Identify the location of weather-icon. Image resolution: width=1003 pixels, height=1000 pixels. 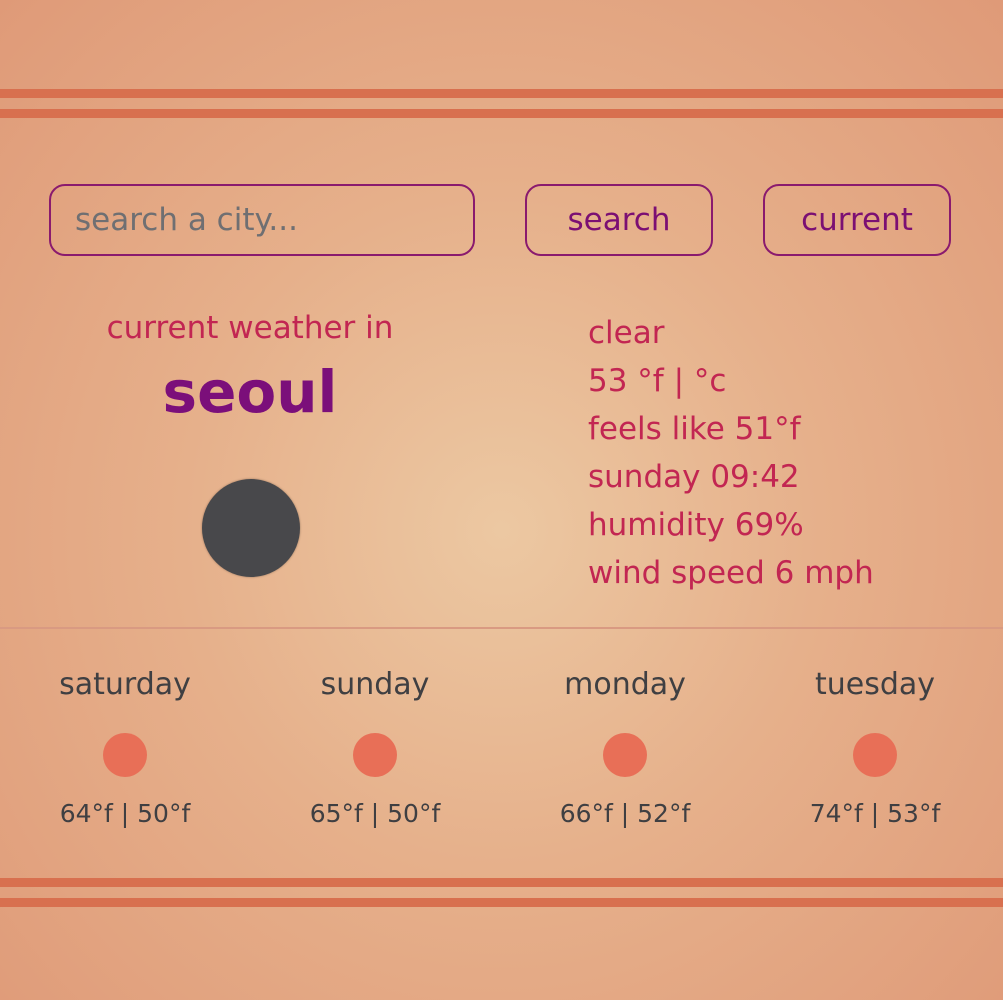
(251, 528).